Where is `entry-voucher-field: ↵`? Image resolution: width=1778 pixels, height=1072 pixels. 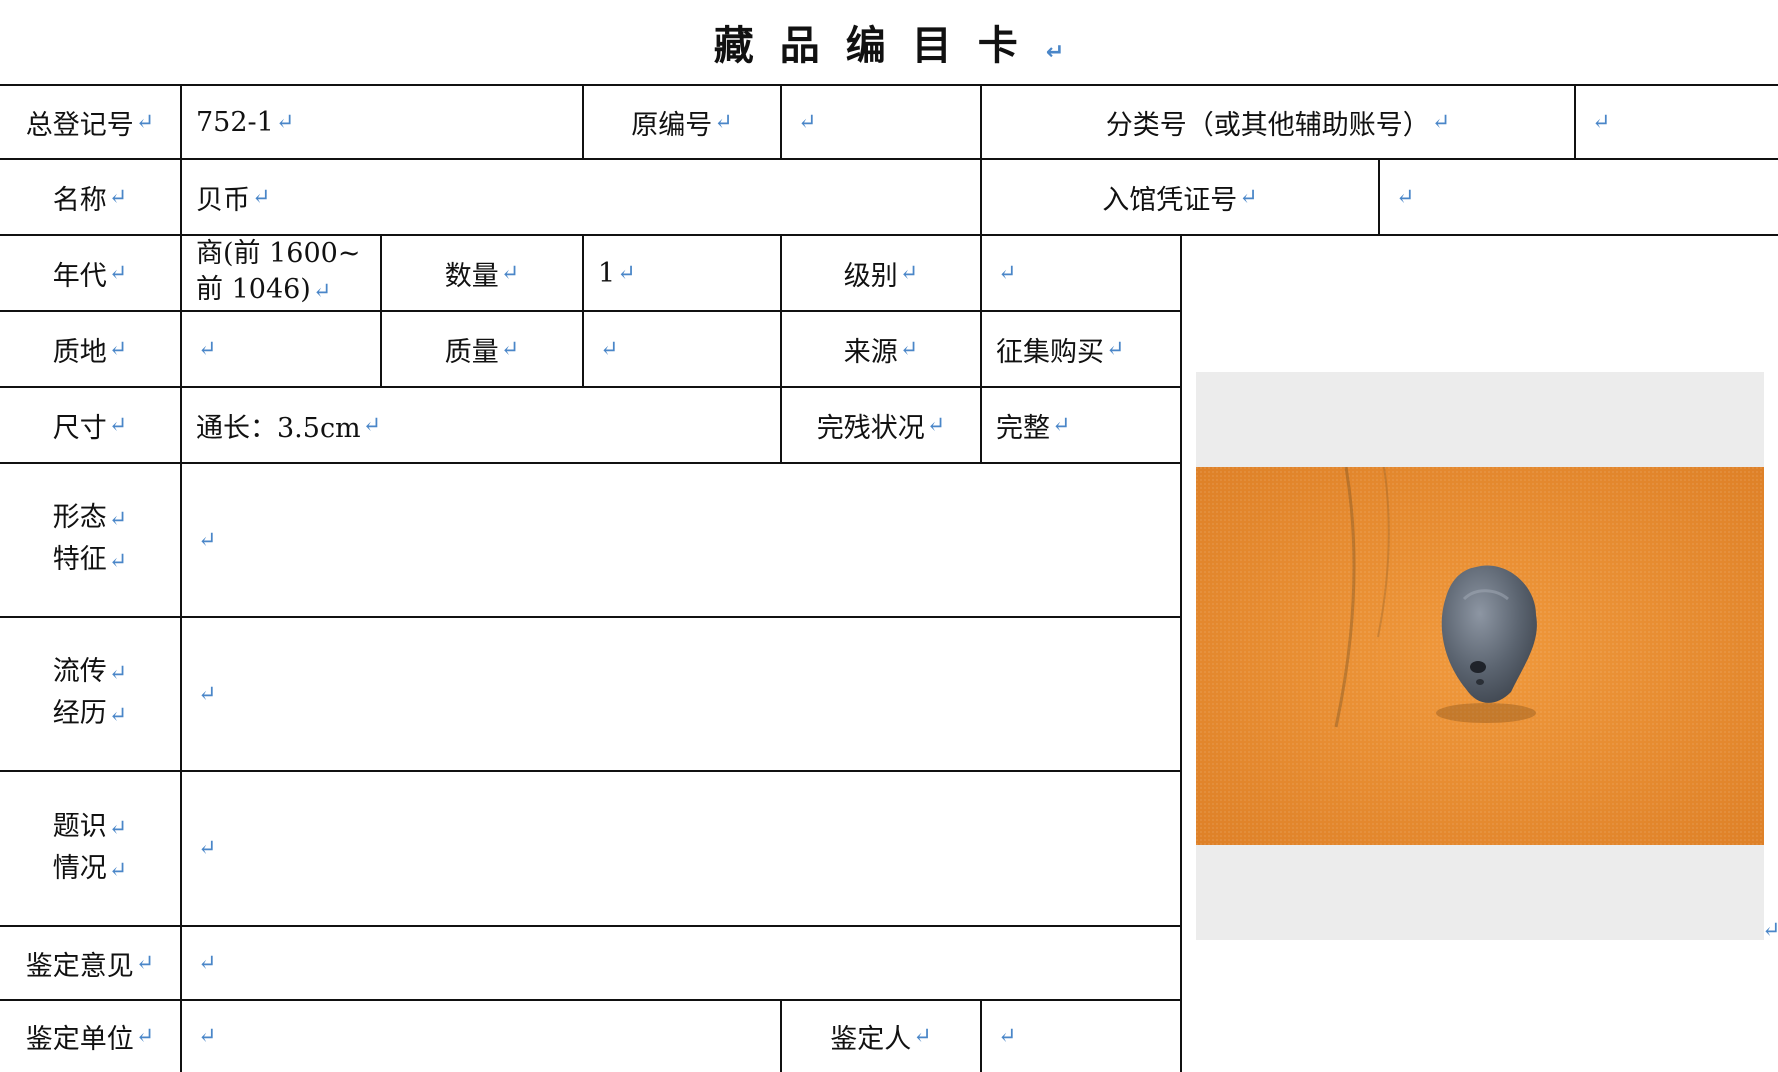 entry-voucher-field: ↵ is located at coordinates (1579, 197).